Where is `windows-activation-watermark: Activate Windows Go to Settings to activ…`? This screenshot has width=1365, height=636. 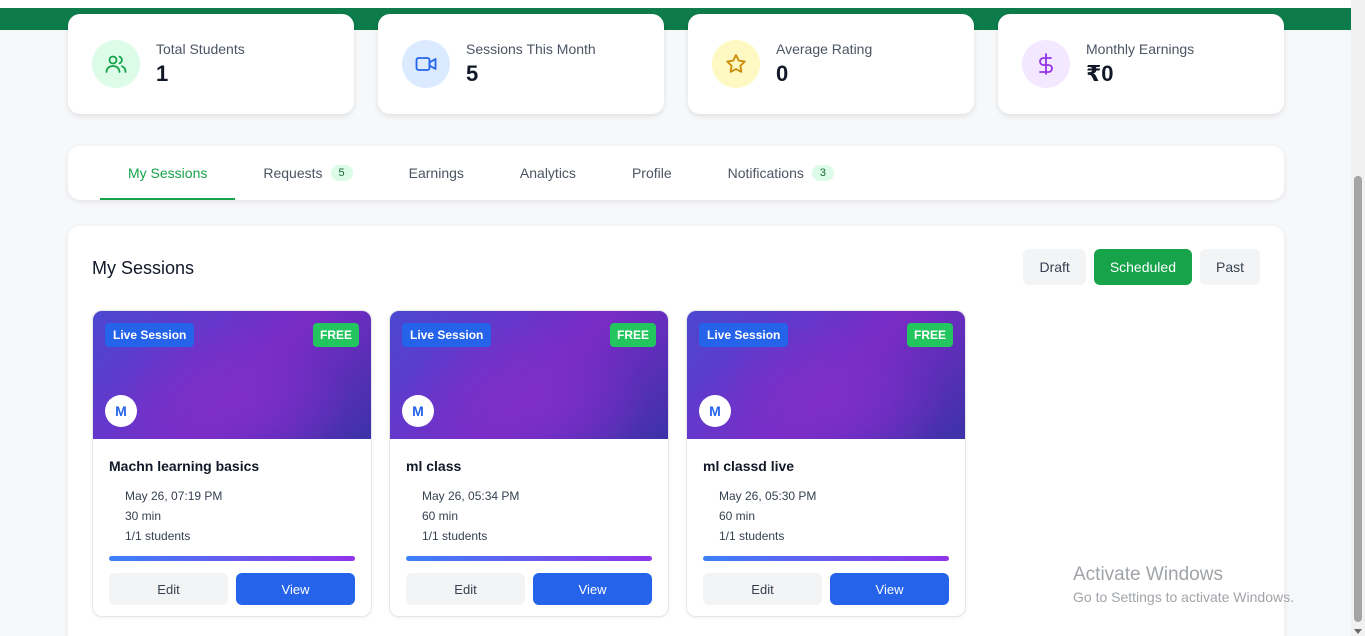
windows-activation-watermark: Activate Windows Go to Settings to activ… is located at coordinates (1183, 584).